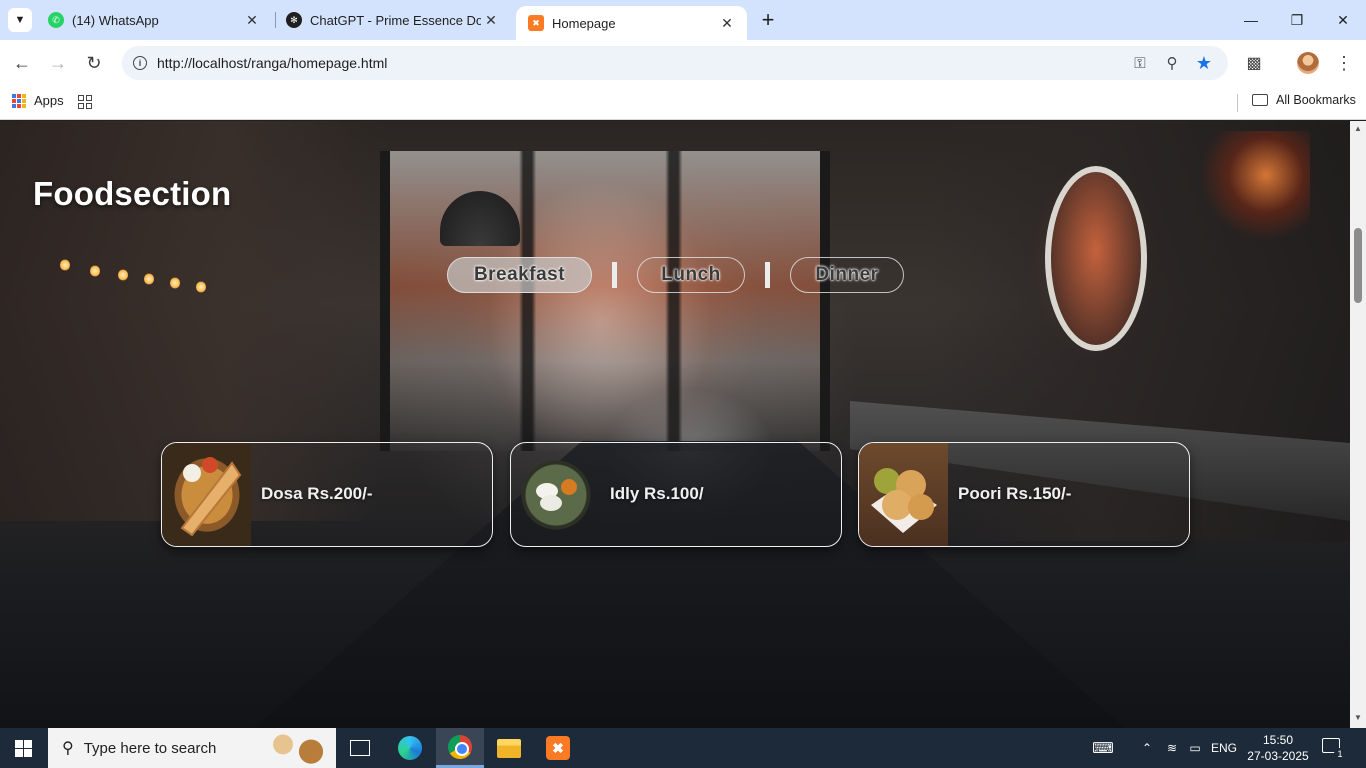 The image size is (1366, 768). Describe the element at coordinates (132, 193) in the screenshot. I see `site-logo: Foodsection` at that location.